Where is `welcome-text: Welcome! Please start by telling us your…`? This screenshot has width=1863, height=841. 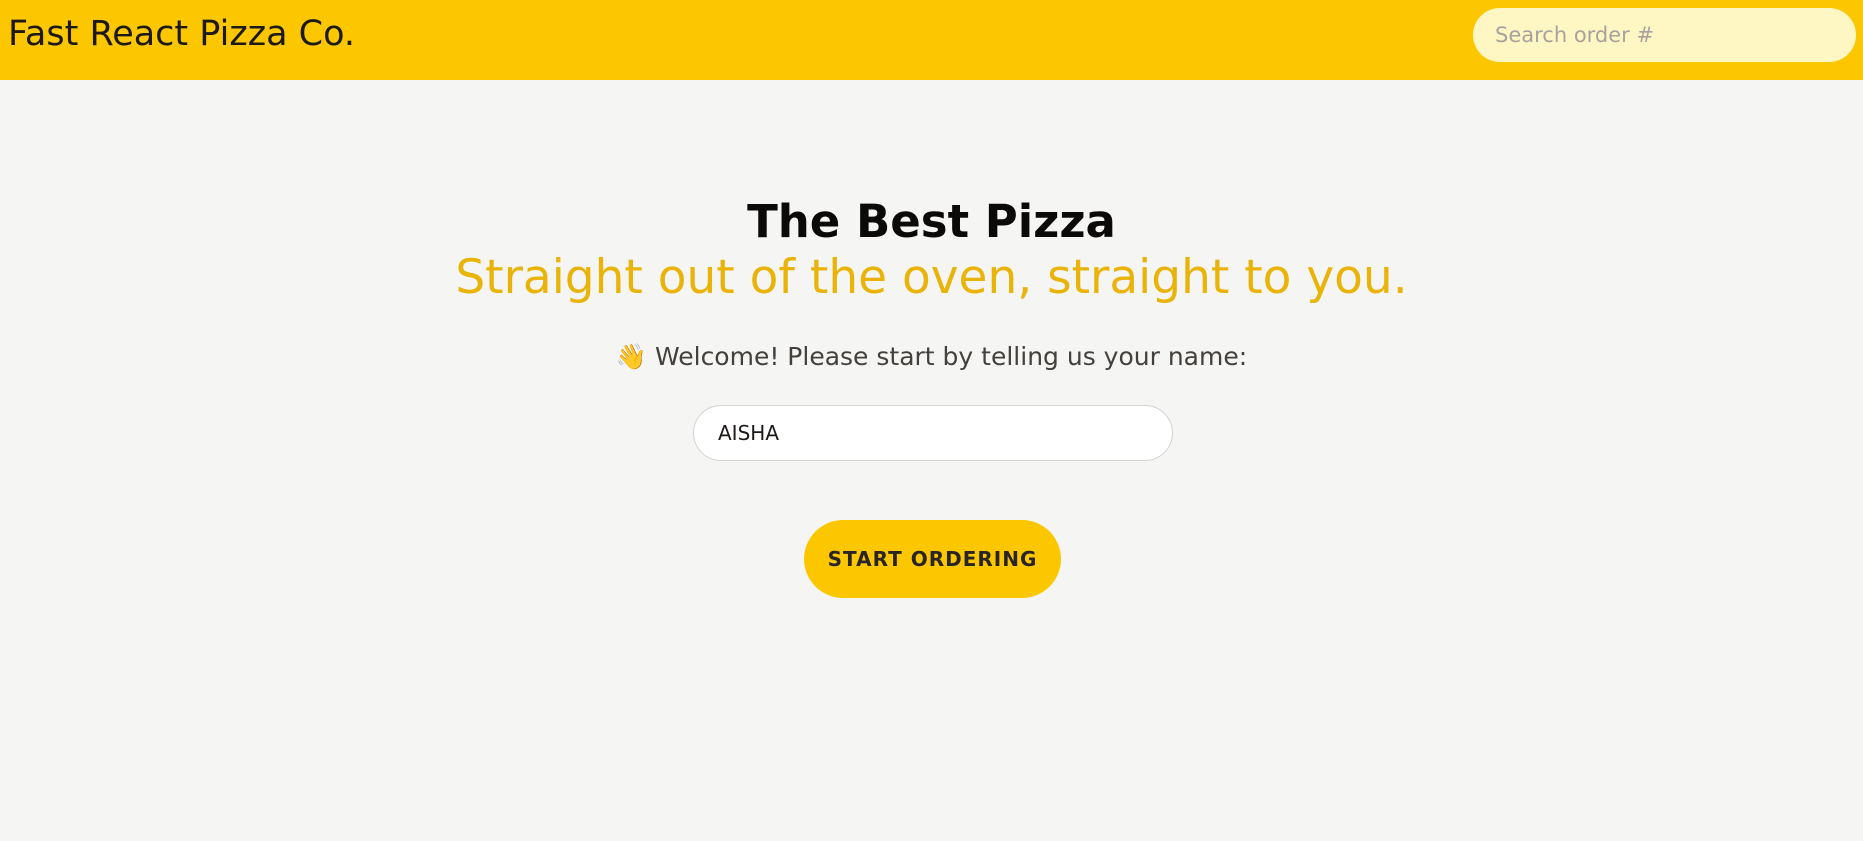
welcome-text: Welcome! Please start by telling us your… is located at coordinates (951, 356).